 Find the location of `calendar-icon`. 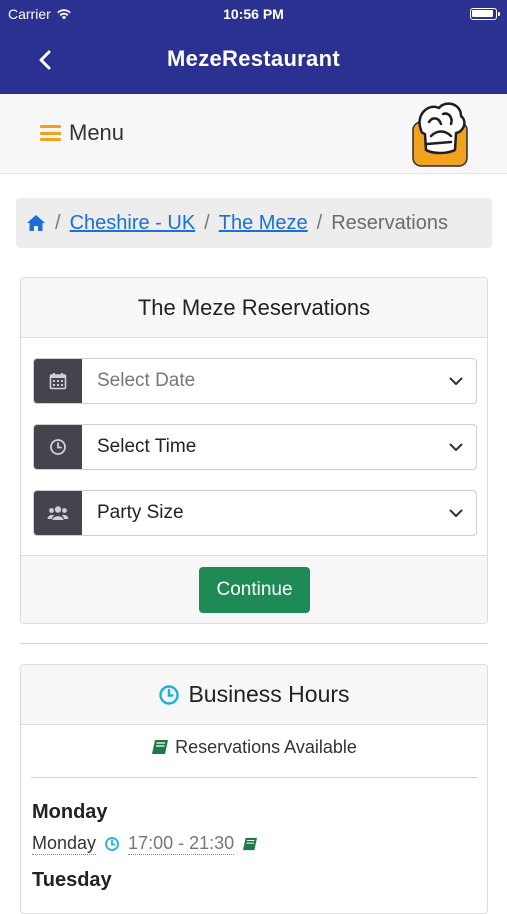

calendar-icon is located at coordinates (58, 381).